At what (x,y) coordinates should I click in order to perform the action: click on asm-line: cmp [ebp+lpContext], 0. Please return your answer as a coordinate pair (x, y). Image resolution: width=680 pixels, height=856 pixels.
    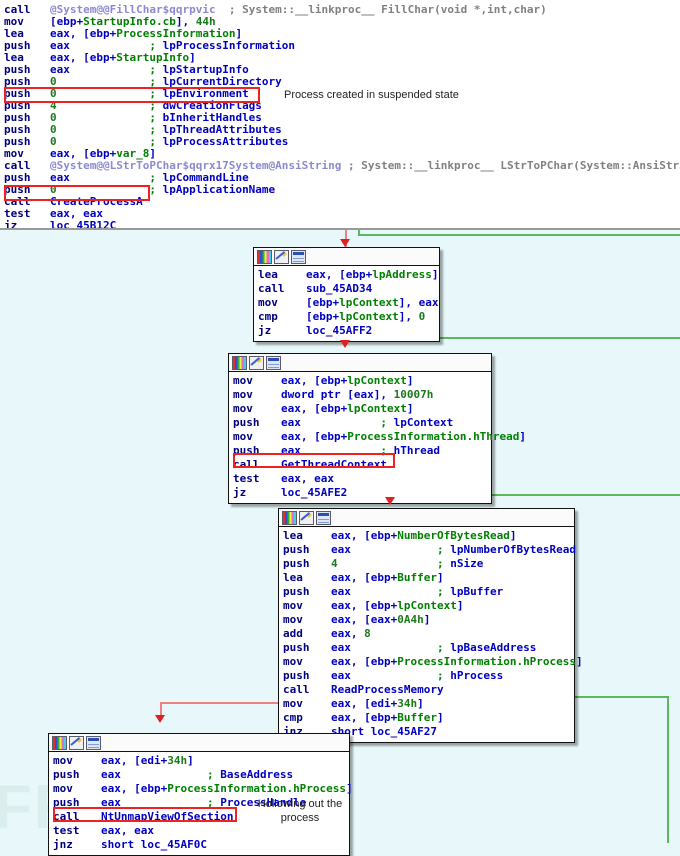
    Looking at the image, I should click on (346, 317).